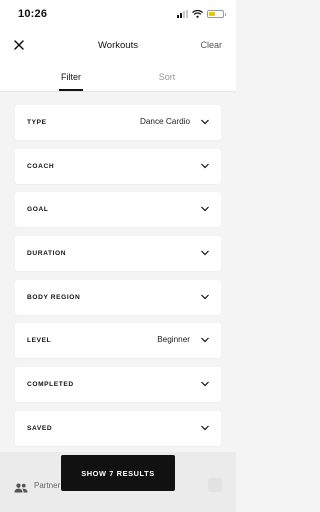  What do you see at coordinates (118, 297) in the screenshot?
I see `filter-row-body-region: BODY REGION` at bounding box center [118, 297].